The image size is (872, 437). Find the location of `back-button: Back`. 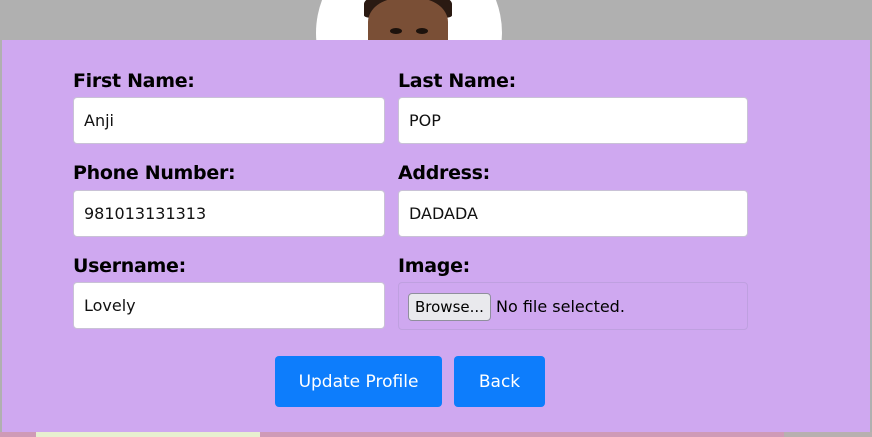

back-button: Back is located at coordinates (499, 381).